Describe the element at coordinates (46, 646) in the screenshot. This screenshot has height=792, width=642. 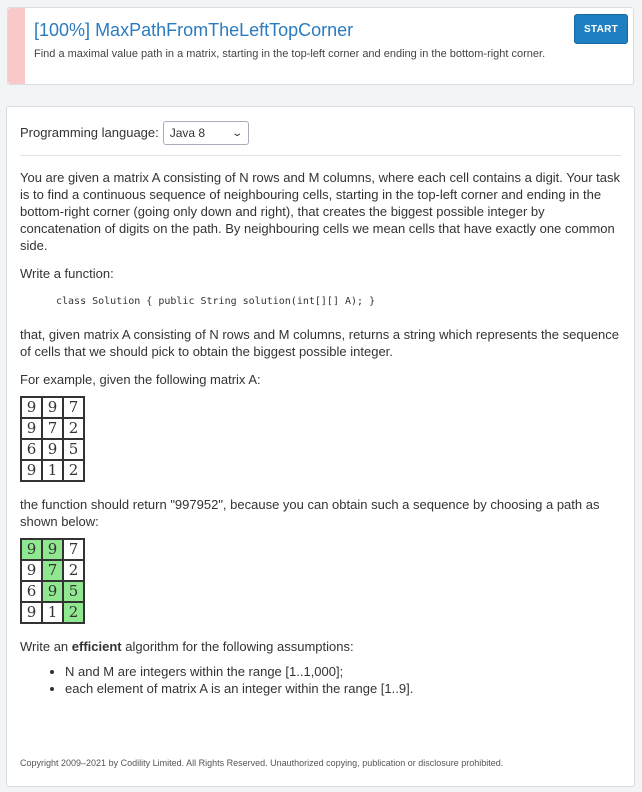
I see `assumptions-intro-pre: Write an` at that location.